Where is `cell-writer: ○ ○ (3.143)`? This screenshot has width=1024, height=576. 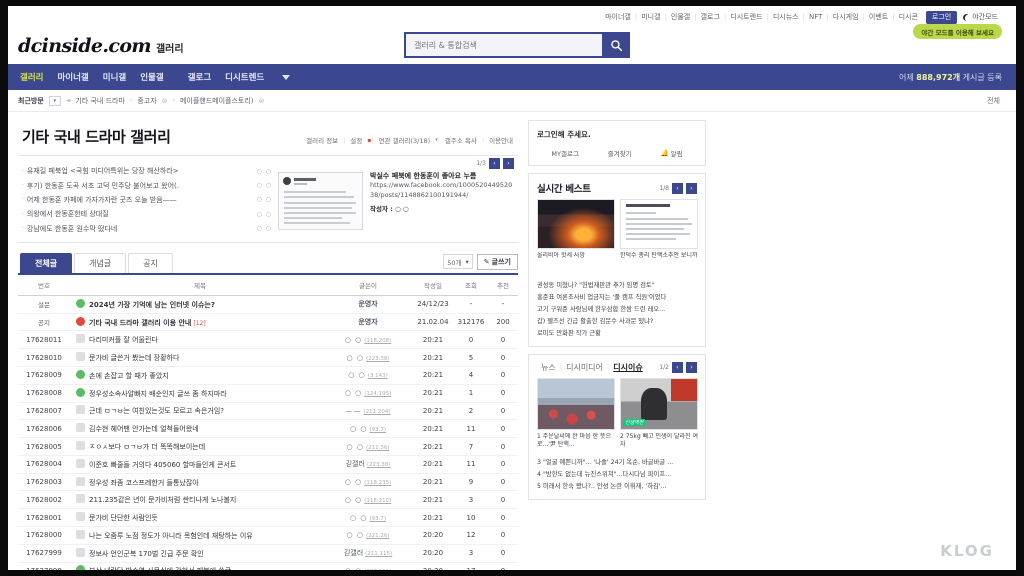
cell-writer: ○ ○ (3.143) is located at coordinates (368, 375).